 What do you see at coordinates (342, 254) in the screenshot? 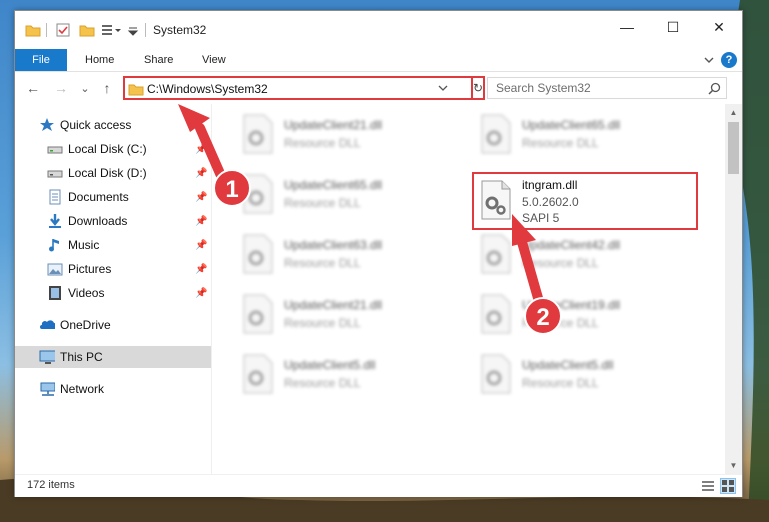
I see `file-tile: UpdateClient63.dll Resource DLL` at bounding box center [342, 254].